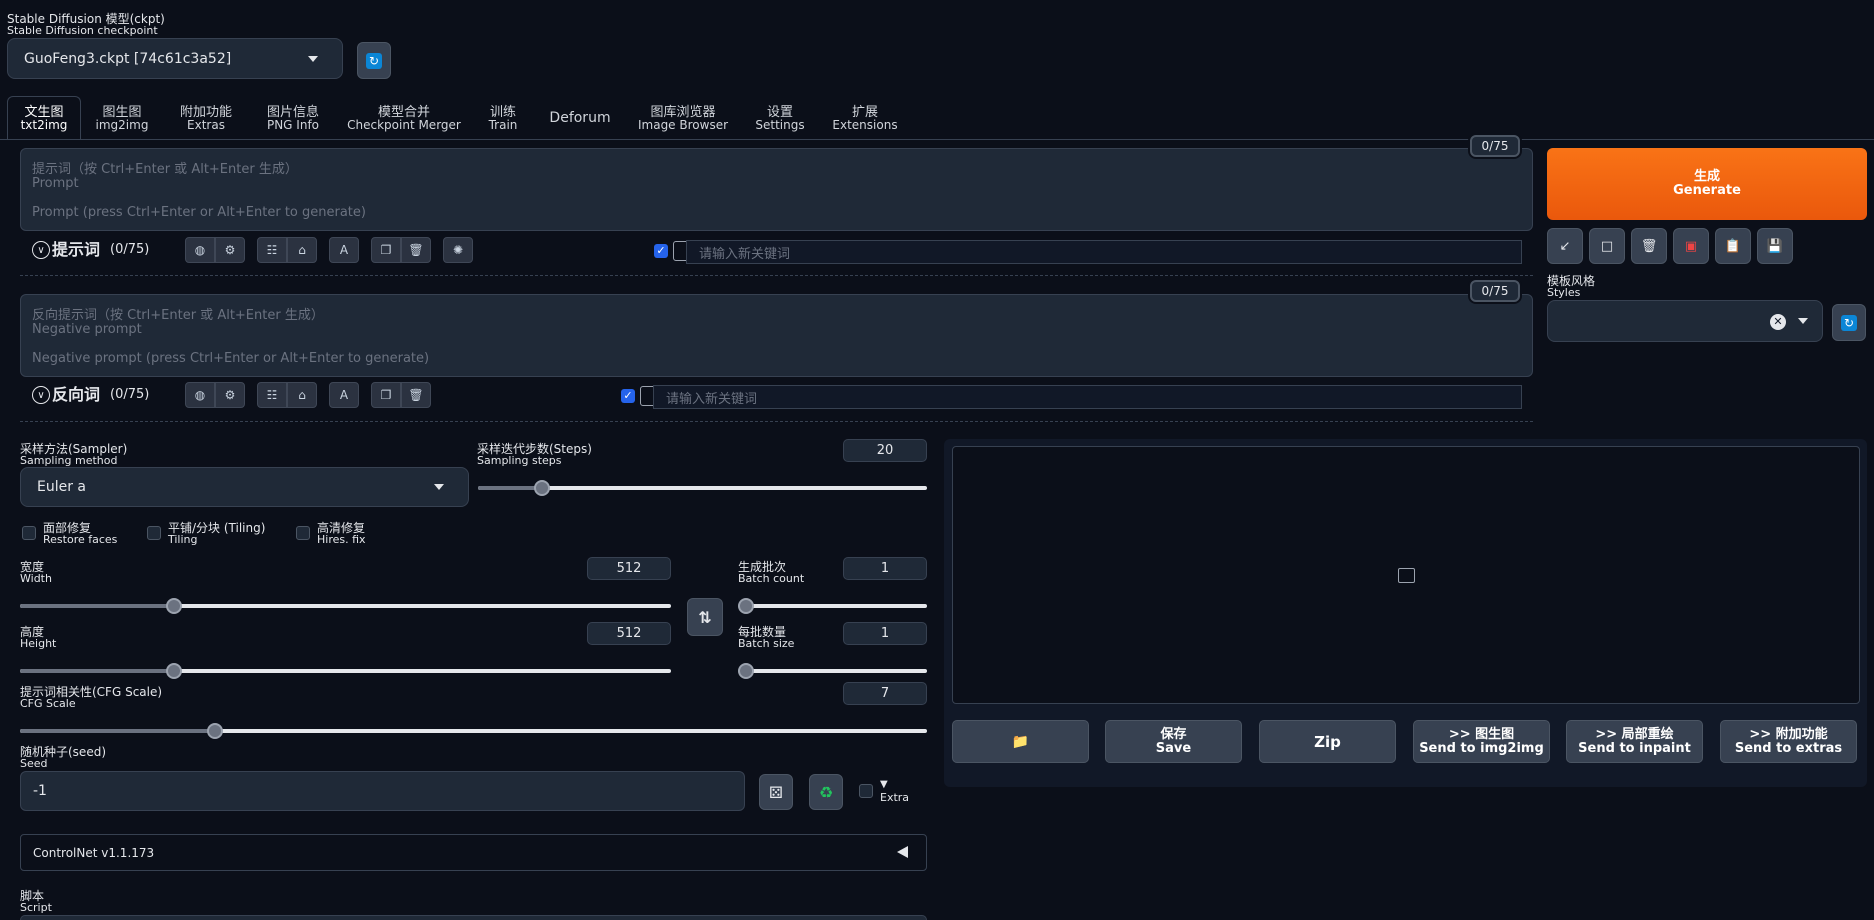 The width and height of the screenshot is (1874, 920). I want to click on tab-img2img: 图生图 img2img, so click(122, 119).